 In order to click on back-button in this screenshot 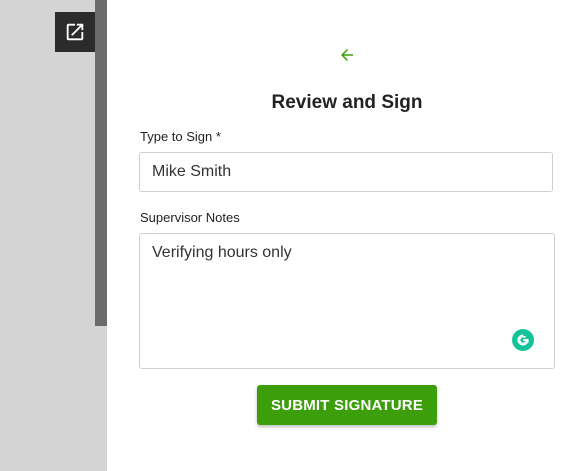, I will do `click(347, 55)`.